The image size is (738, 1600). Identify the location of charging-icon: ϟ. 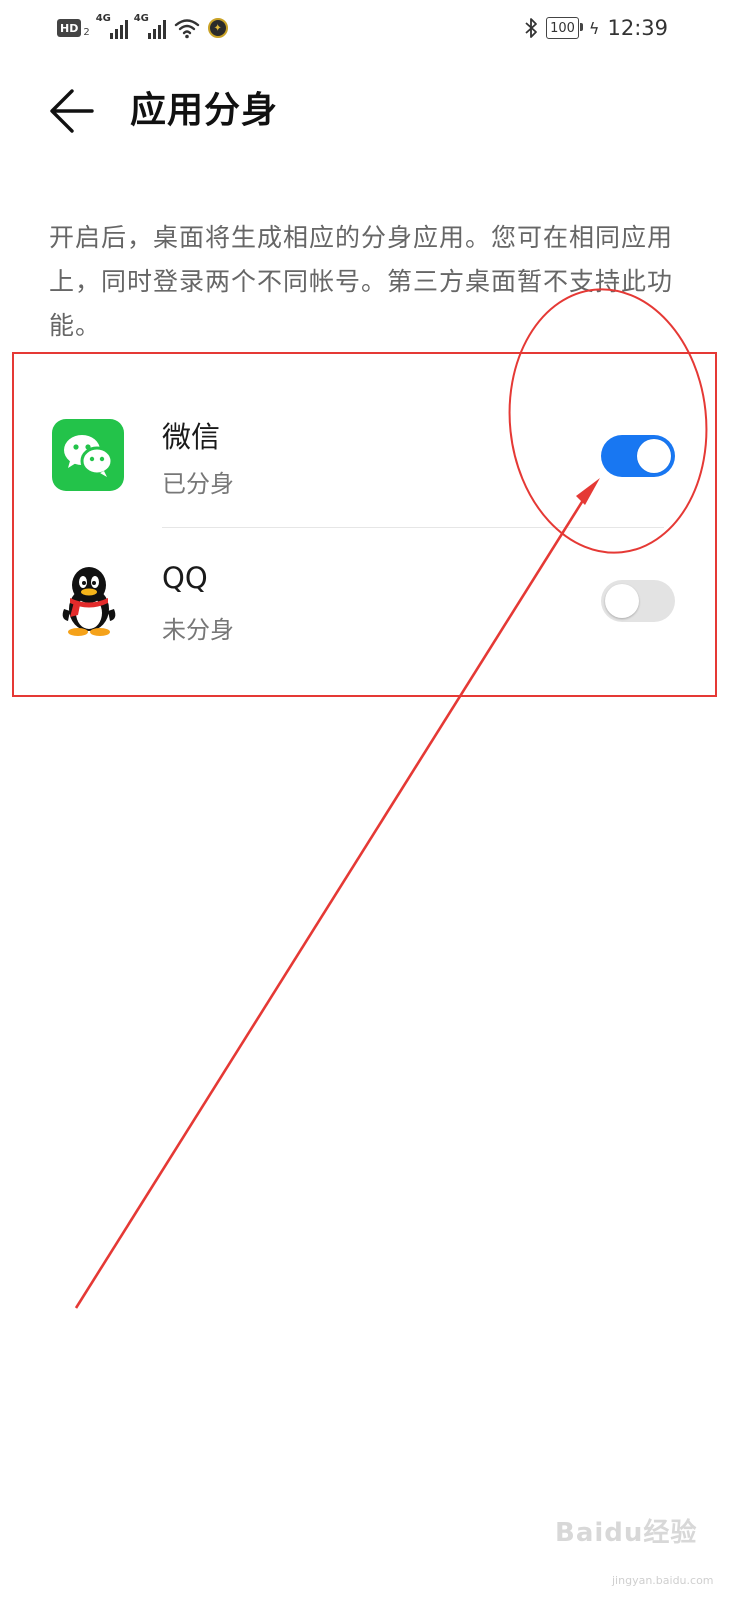
(594, 28).